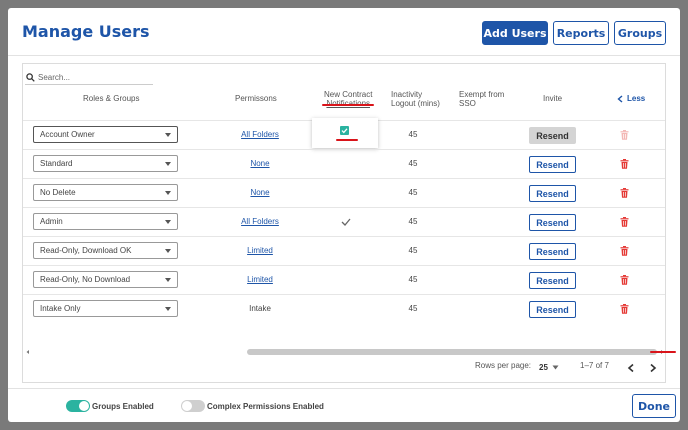 The width and height of the screenshot is (688, 430). What do you see at coordinates (620, 98) in the screenshot?
I see `chevron-left-icon` at bounding box center [620, 98].